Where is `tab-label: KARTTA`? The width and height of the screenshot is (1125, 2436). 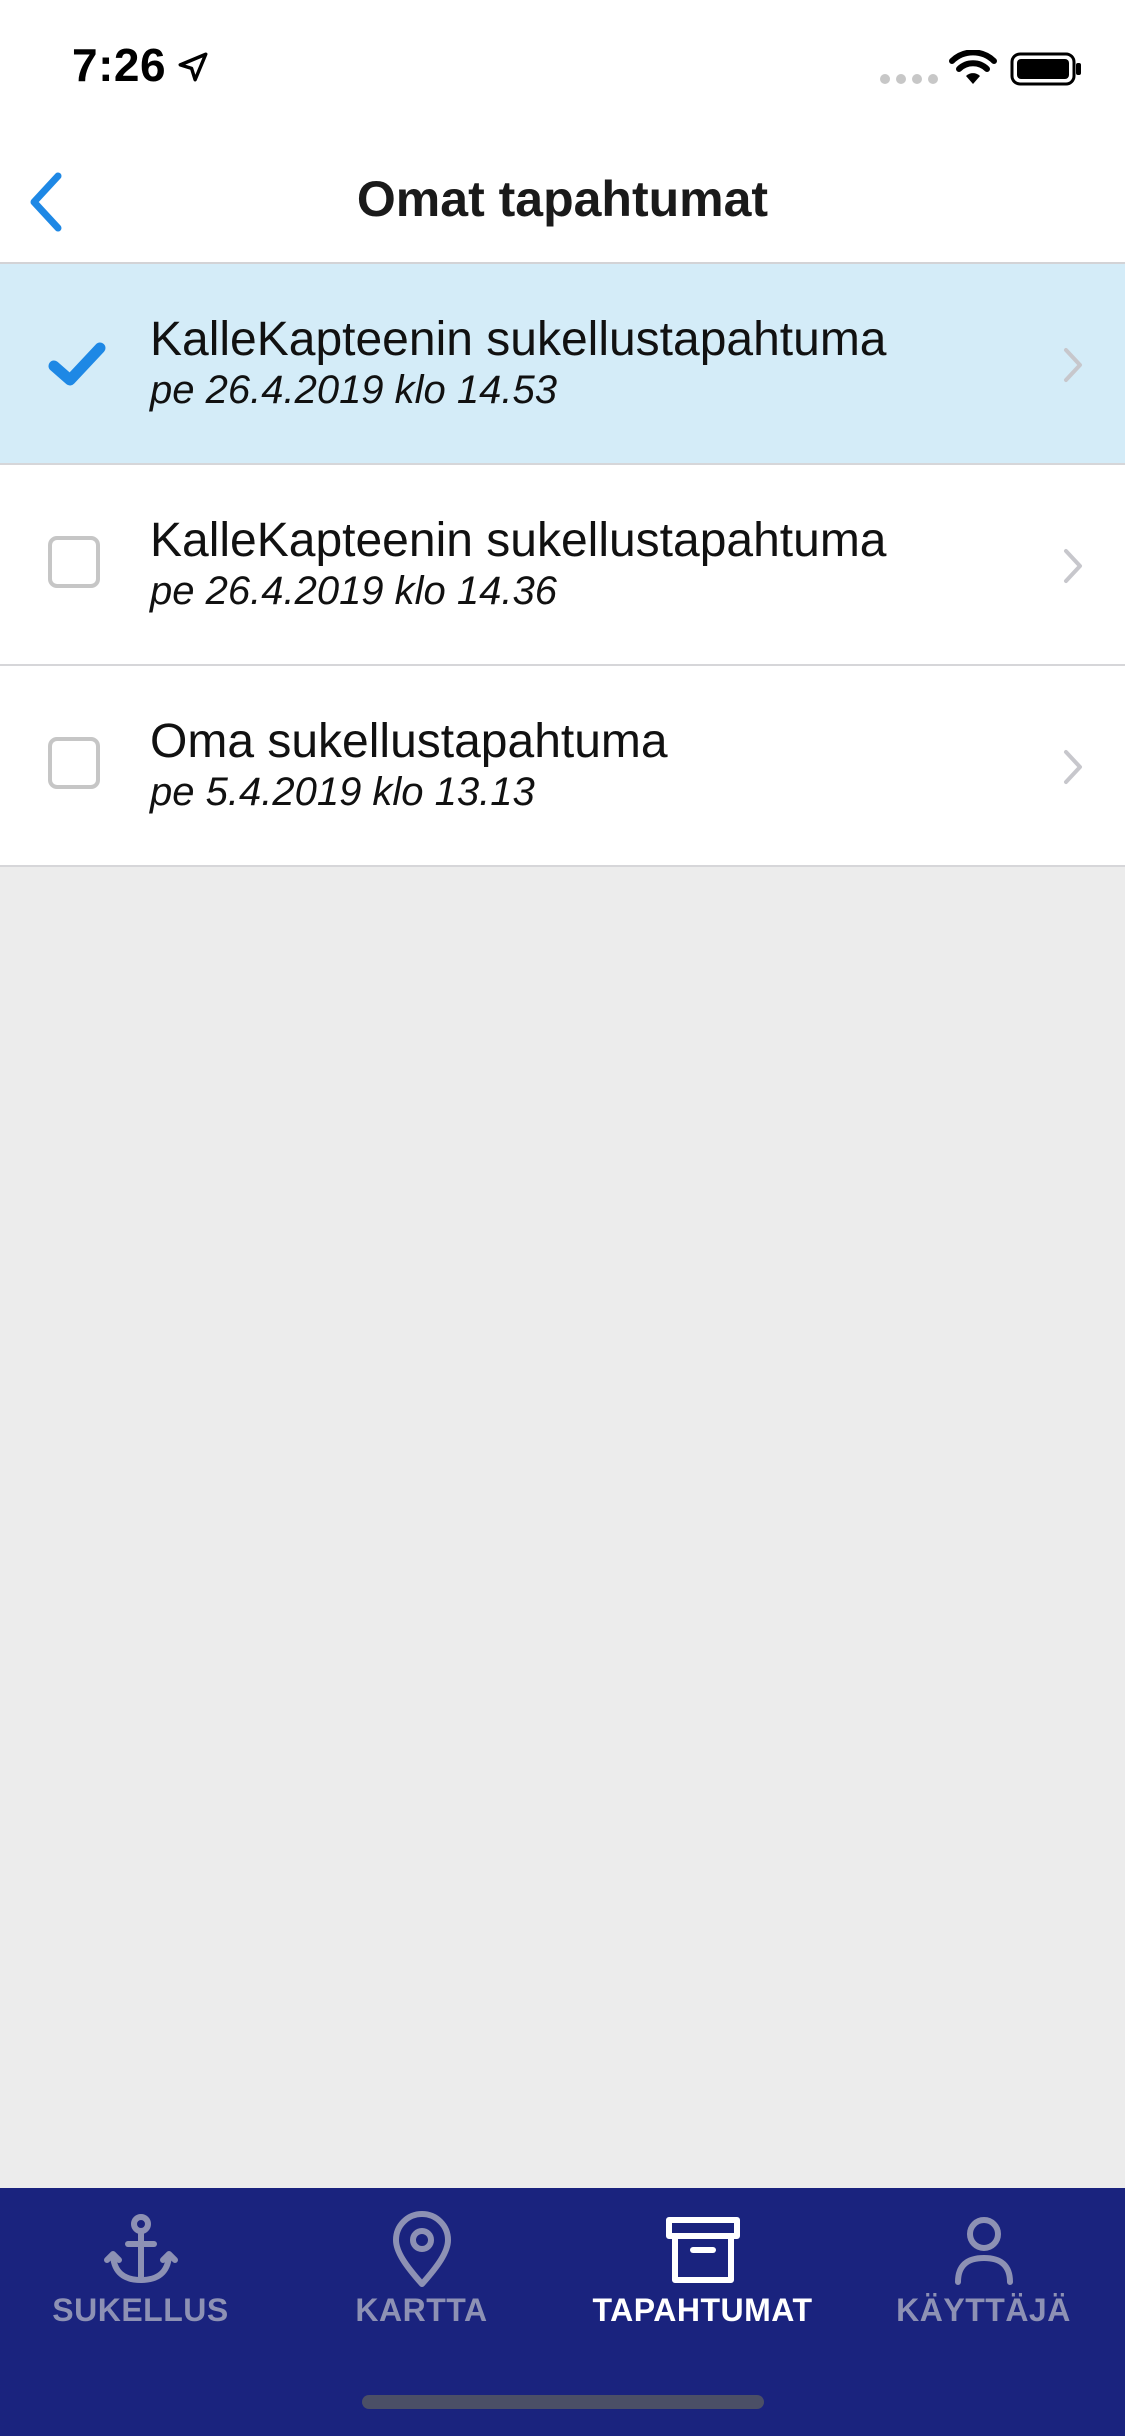
tab-label: KARTTA is located at coordinates (421, 2310).